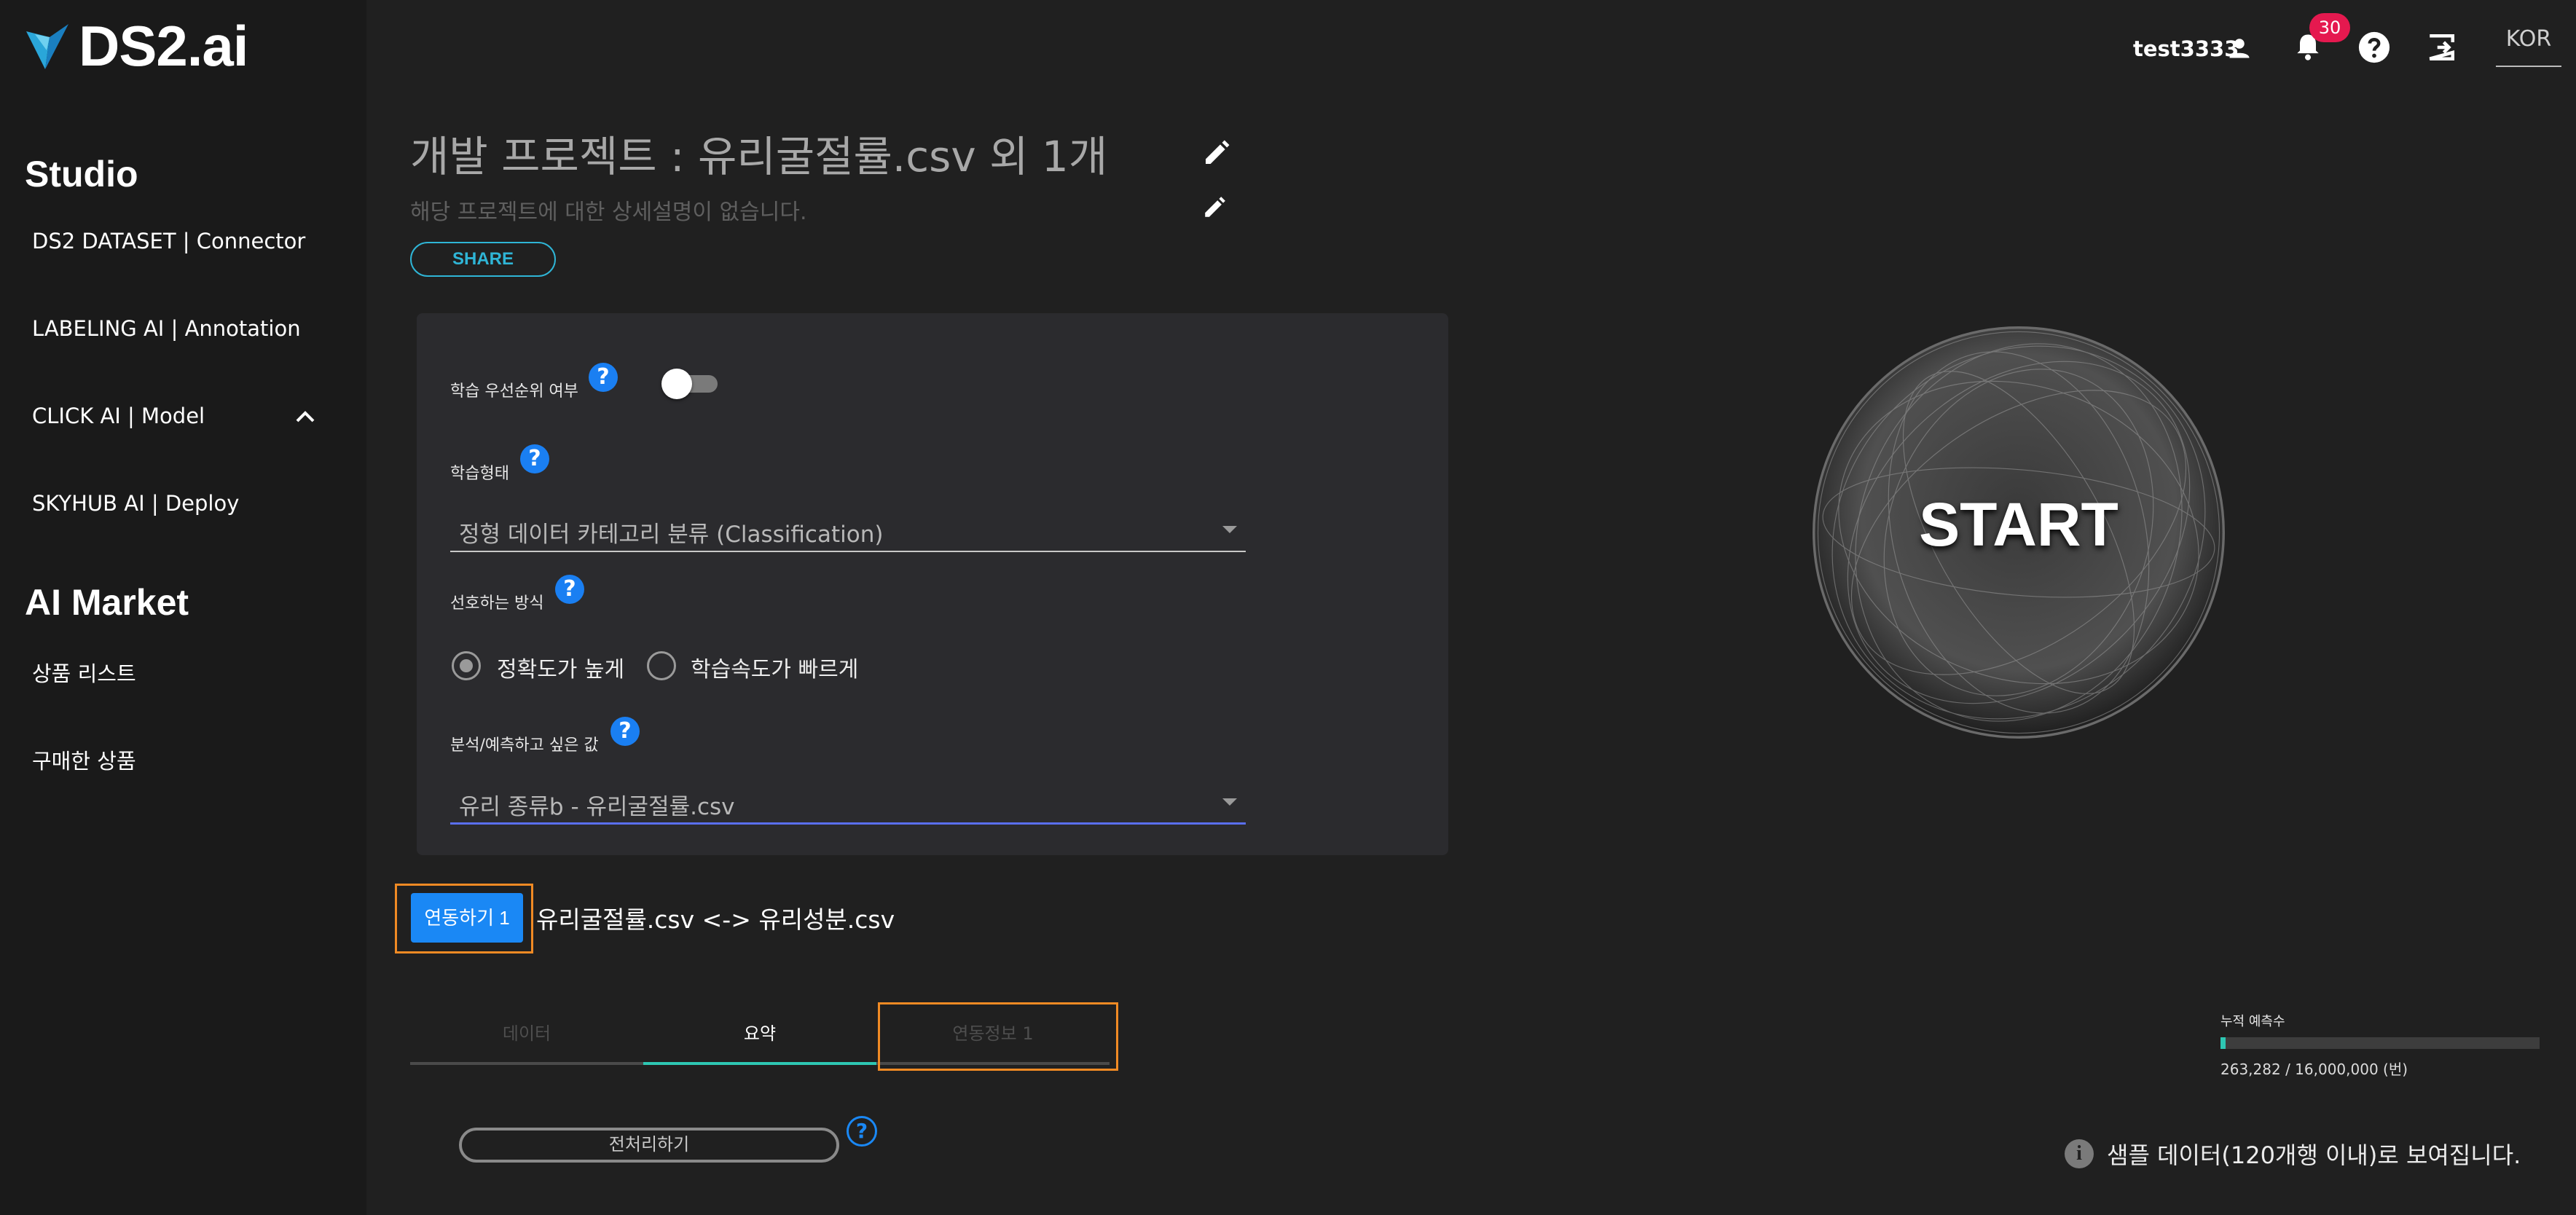 The width and height of the screenshot is (2576, 1215). Describe the element at coordinates (862, 1131) in the screenshot. I see `preprocess-help-icon: ?` at that location.